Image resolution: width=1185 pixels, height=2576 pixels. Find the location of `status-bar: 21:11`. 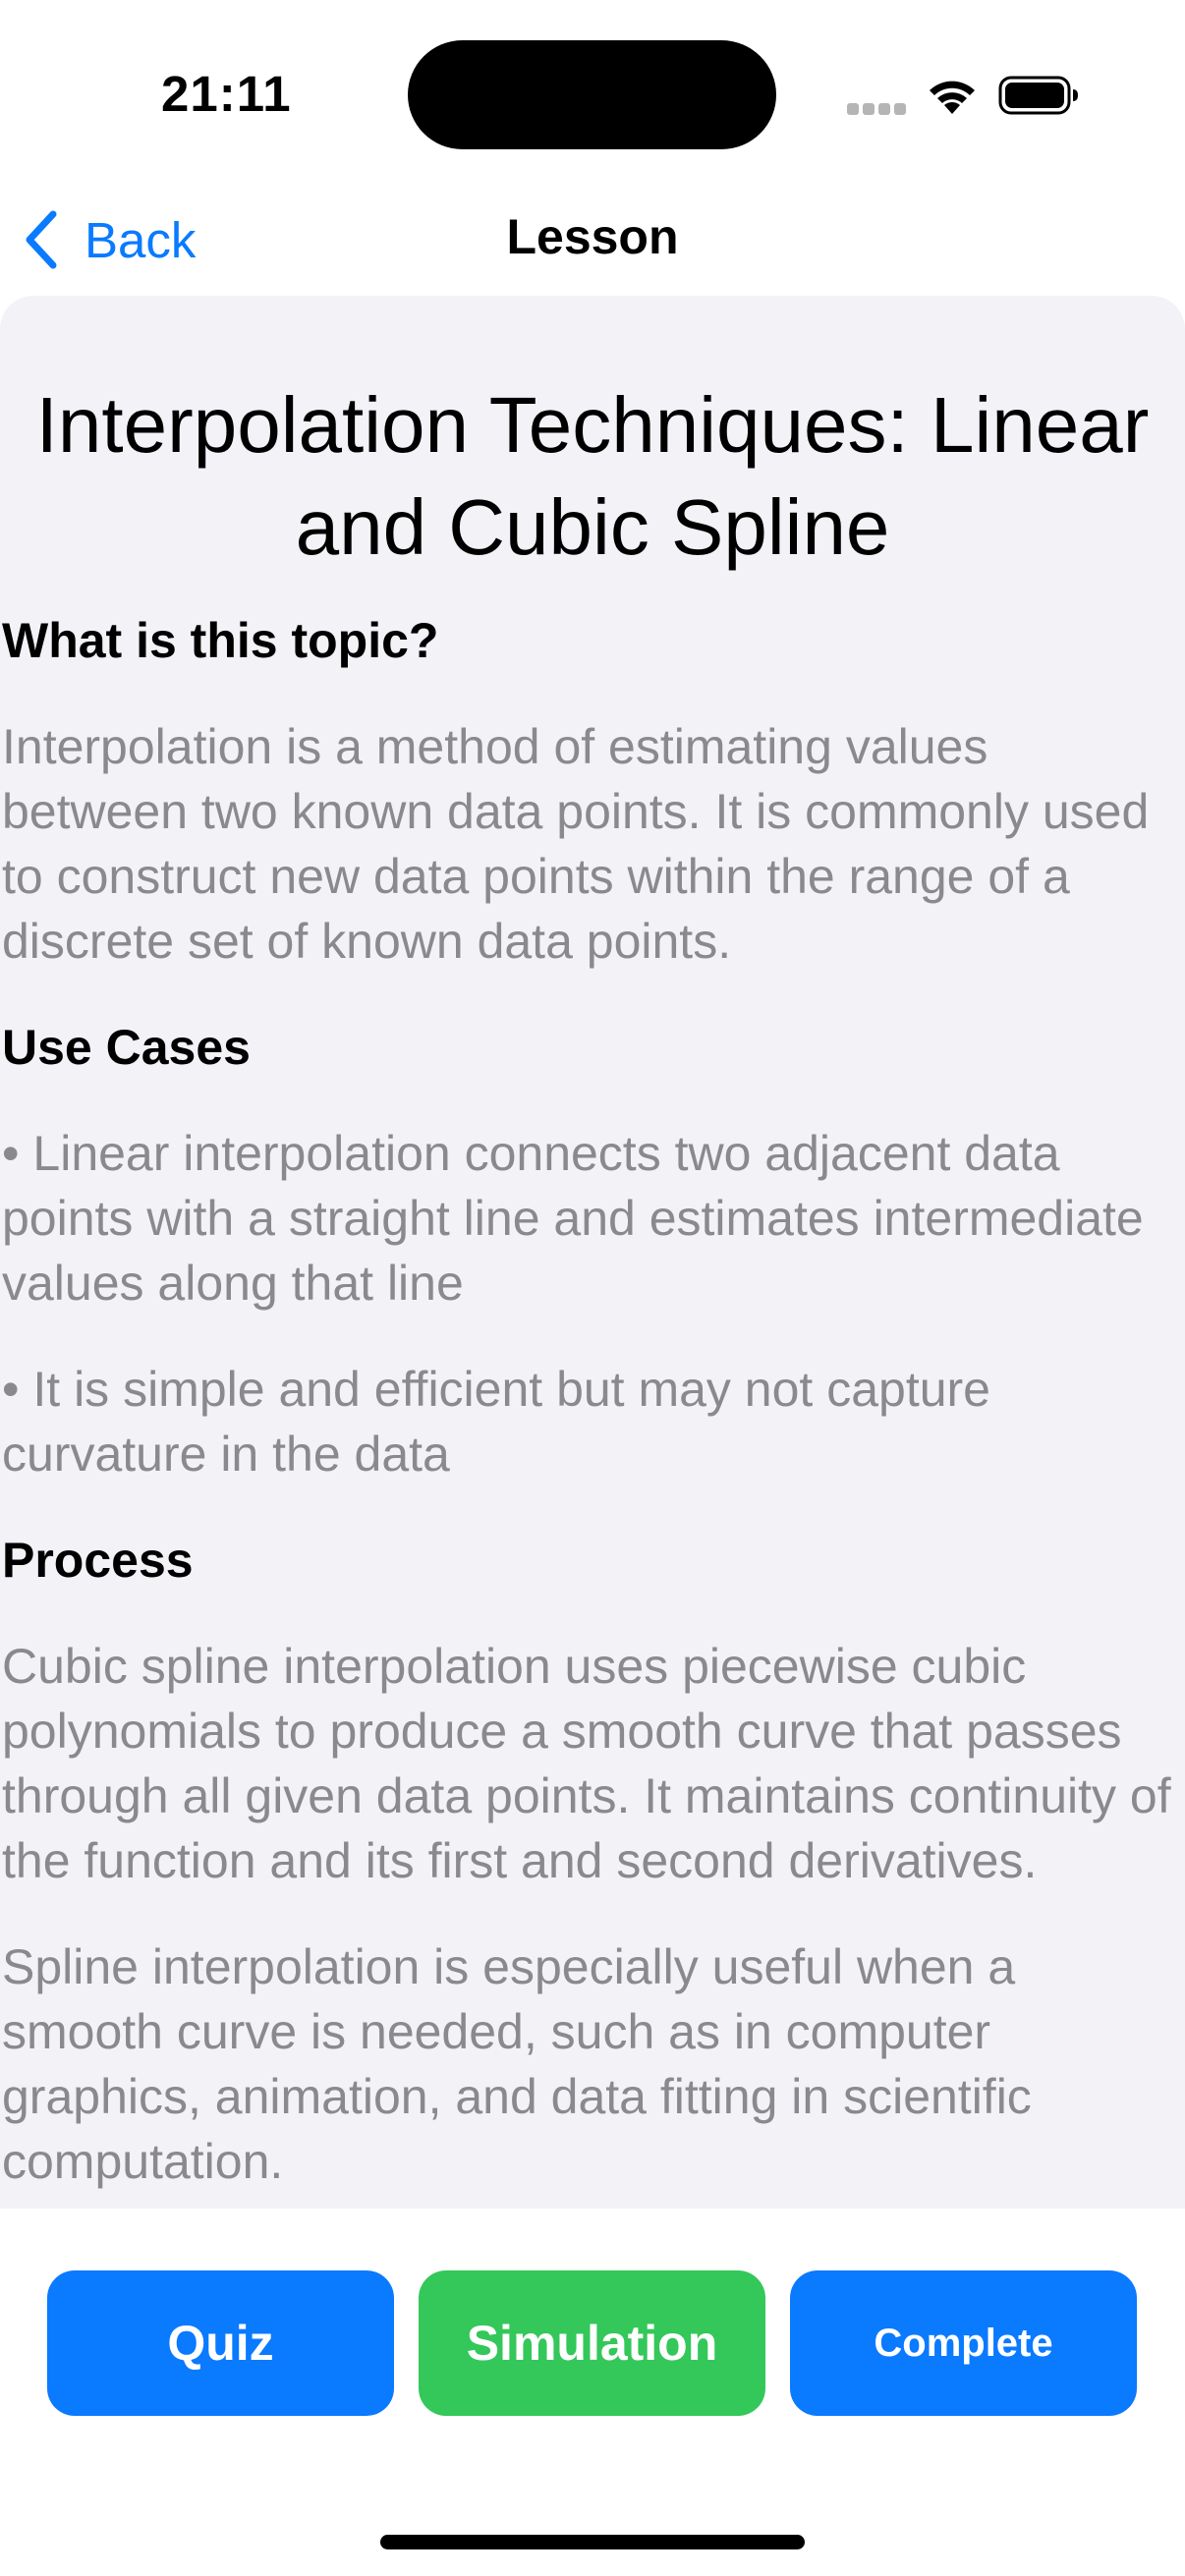

status-bar: 21:11 is located at coordinates (592, 93).